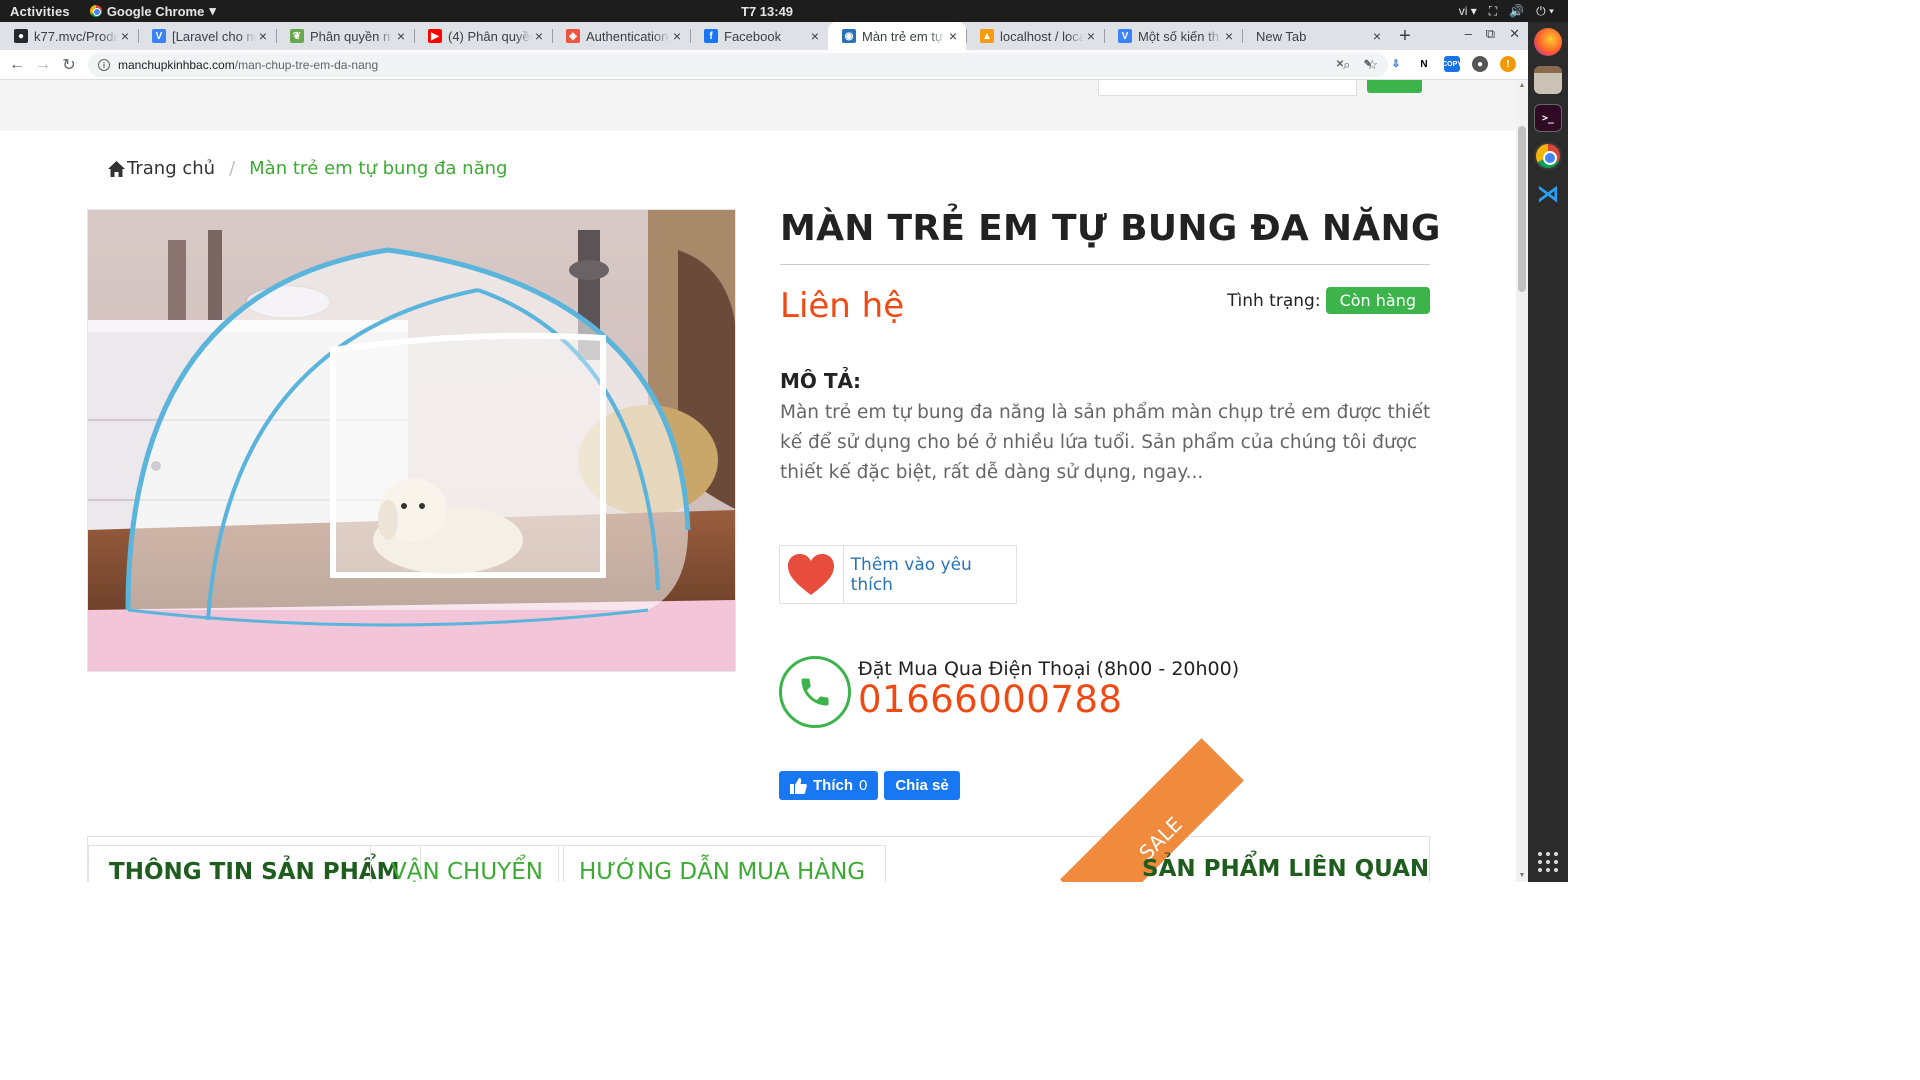  I want to click on thumbs-up-icon, so click(798, 785).